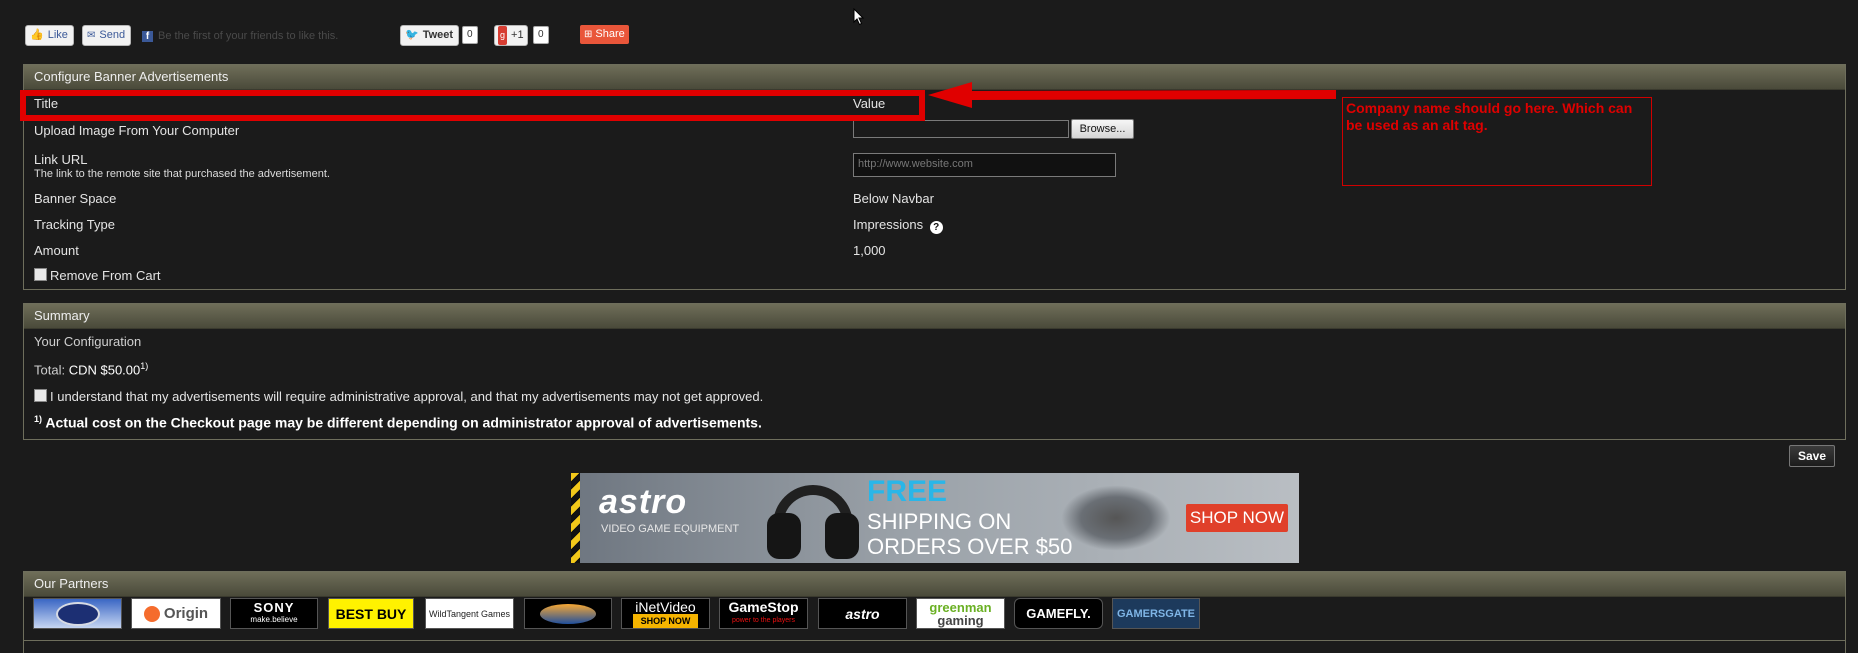 The height and width of the screenshot is (653, 1858). Describe the element at coordinates (75, 198) in the screenshot. I see `banner-space-label: Banner Space` at that location.